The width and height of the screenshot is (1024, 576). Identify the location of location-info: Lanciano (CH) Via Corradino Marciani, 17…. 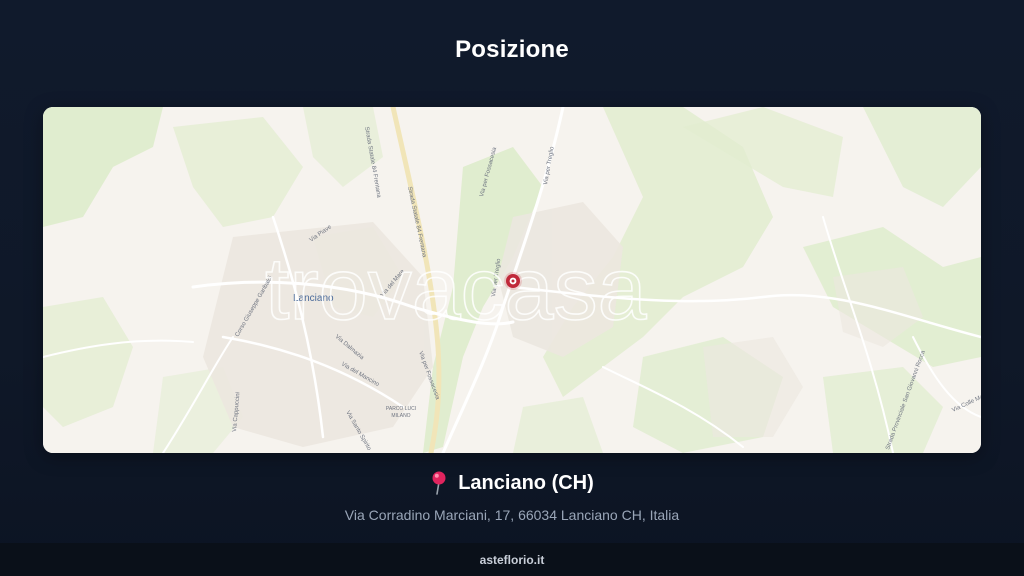
(512, 497).